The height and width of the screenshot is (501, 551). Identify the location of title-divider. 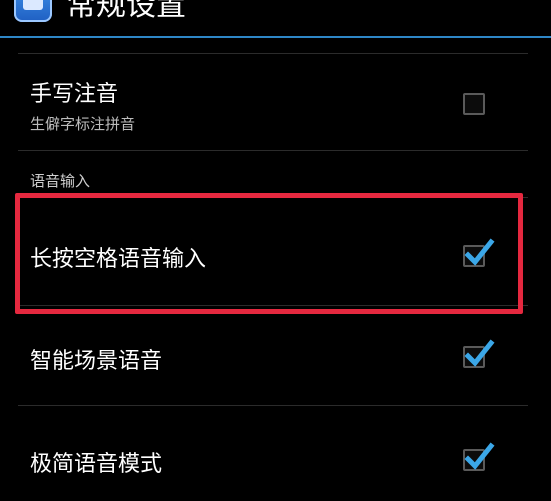
(275, 37).